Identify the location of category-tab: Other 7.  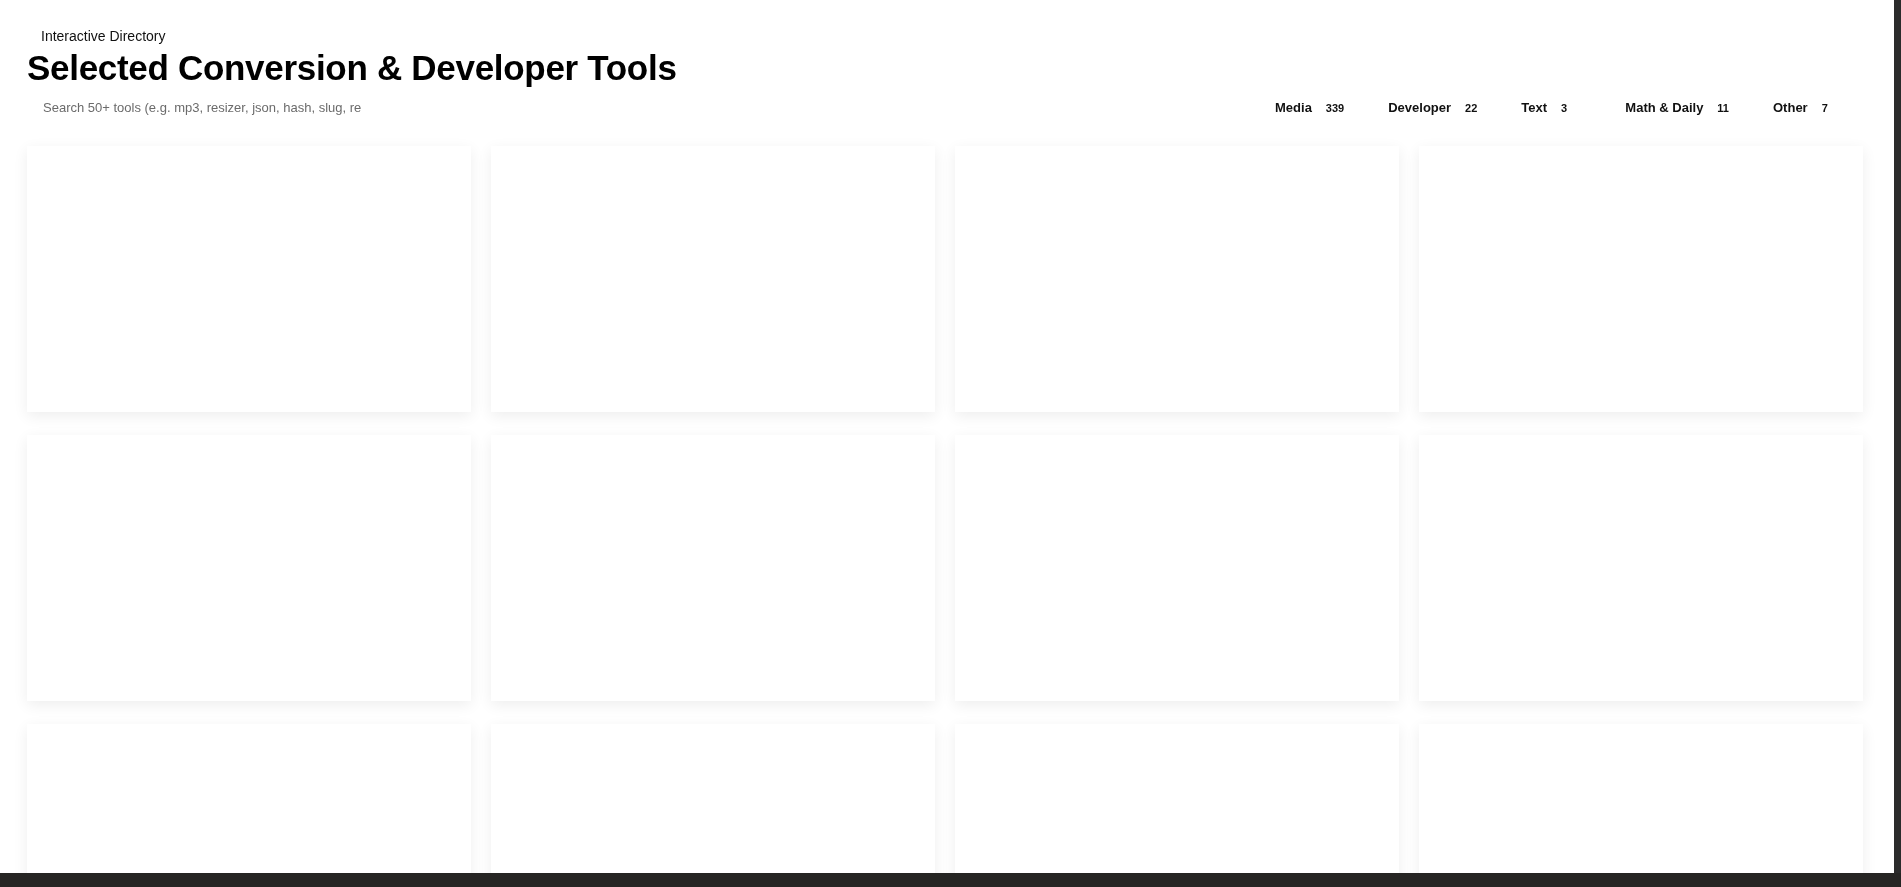
(1803, 107).